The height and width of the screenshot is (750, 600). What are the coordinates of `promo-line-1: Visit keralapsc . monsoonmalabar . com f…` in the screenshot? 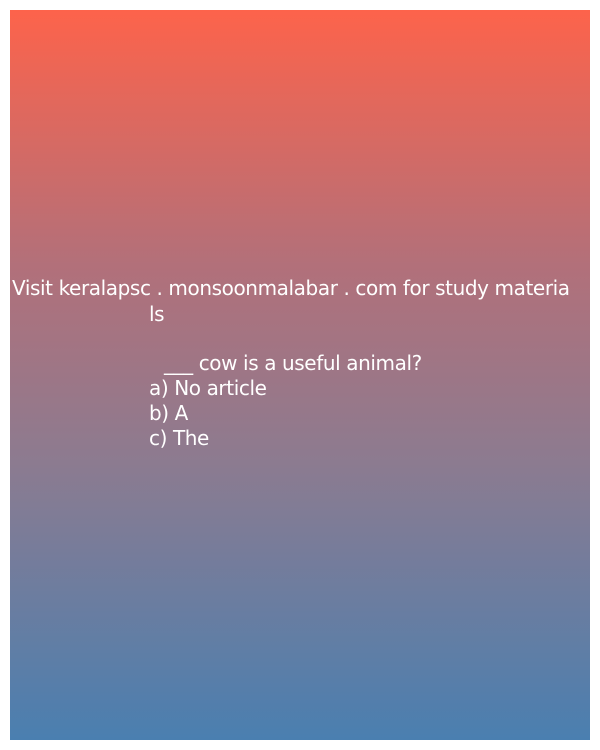 It's located at (291, 288).